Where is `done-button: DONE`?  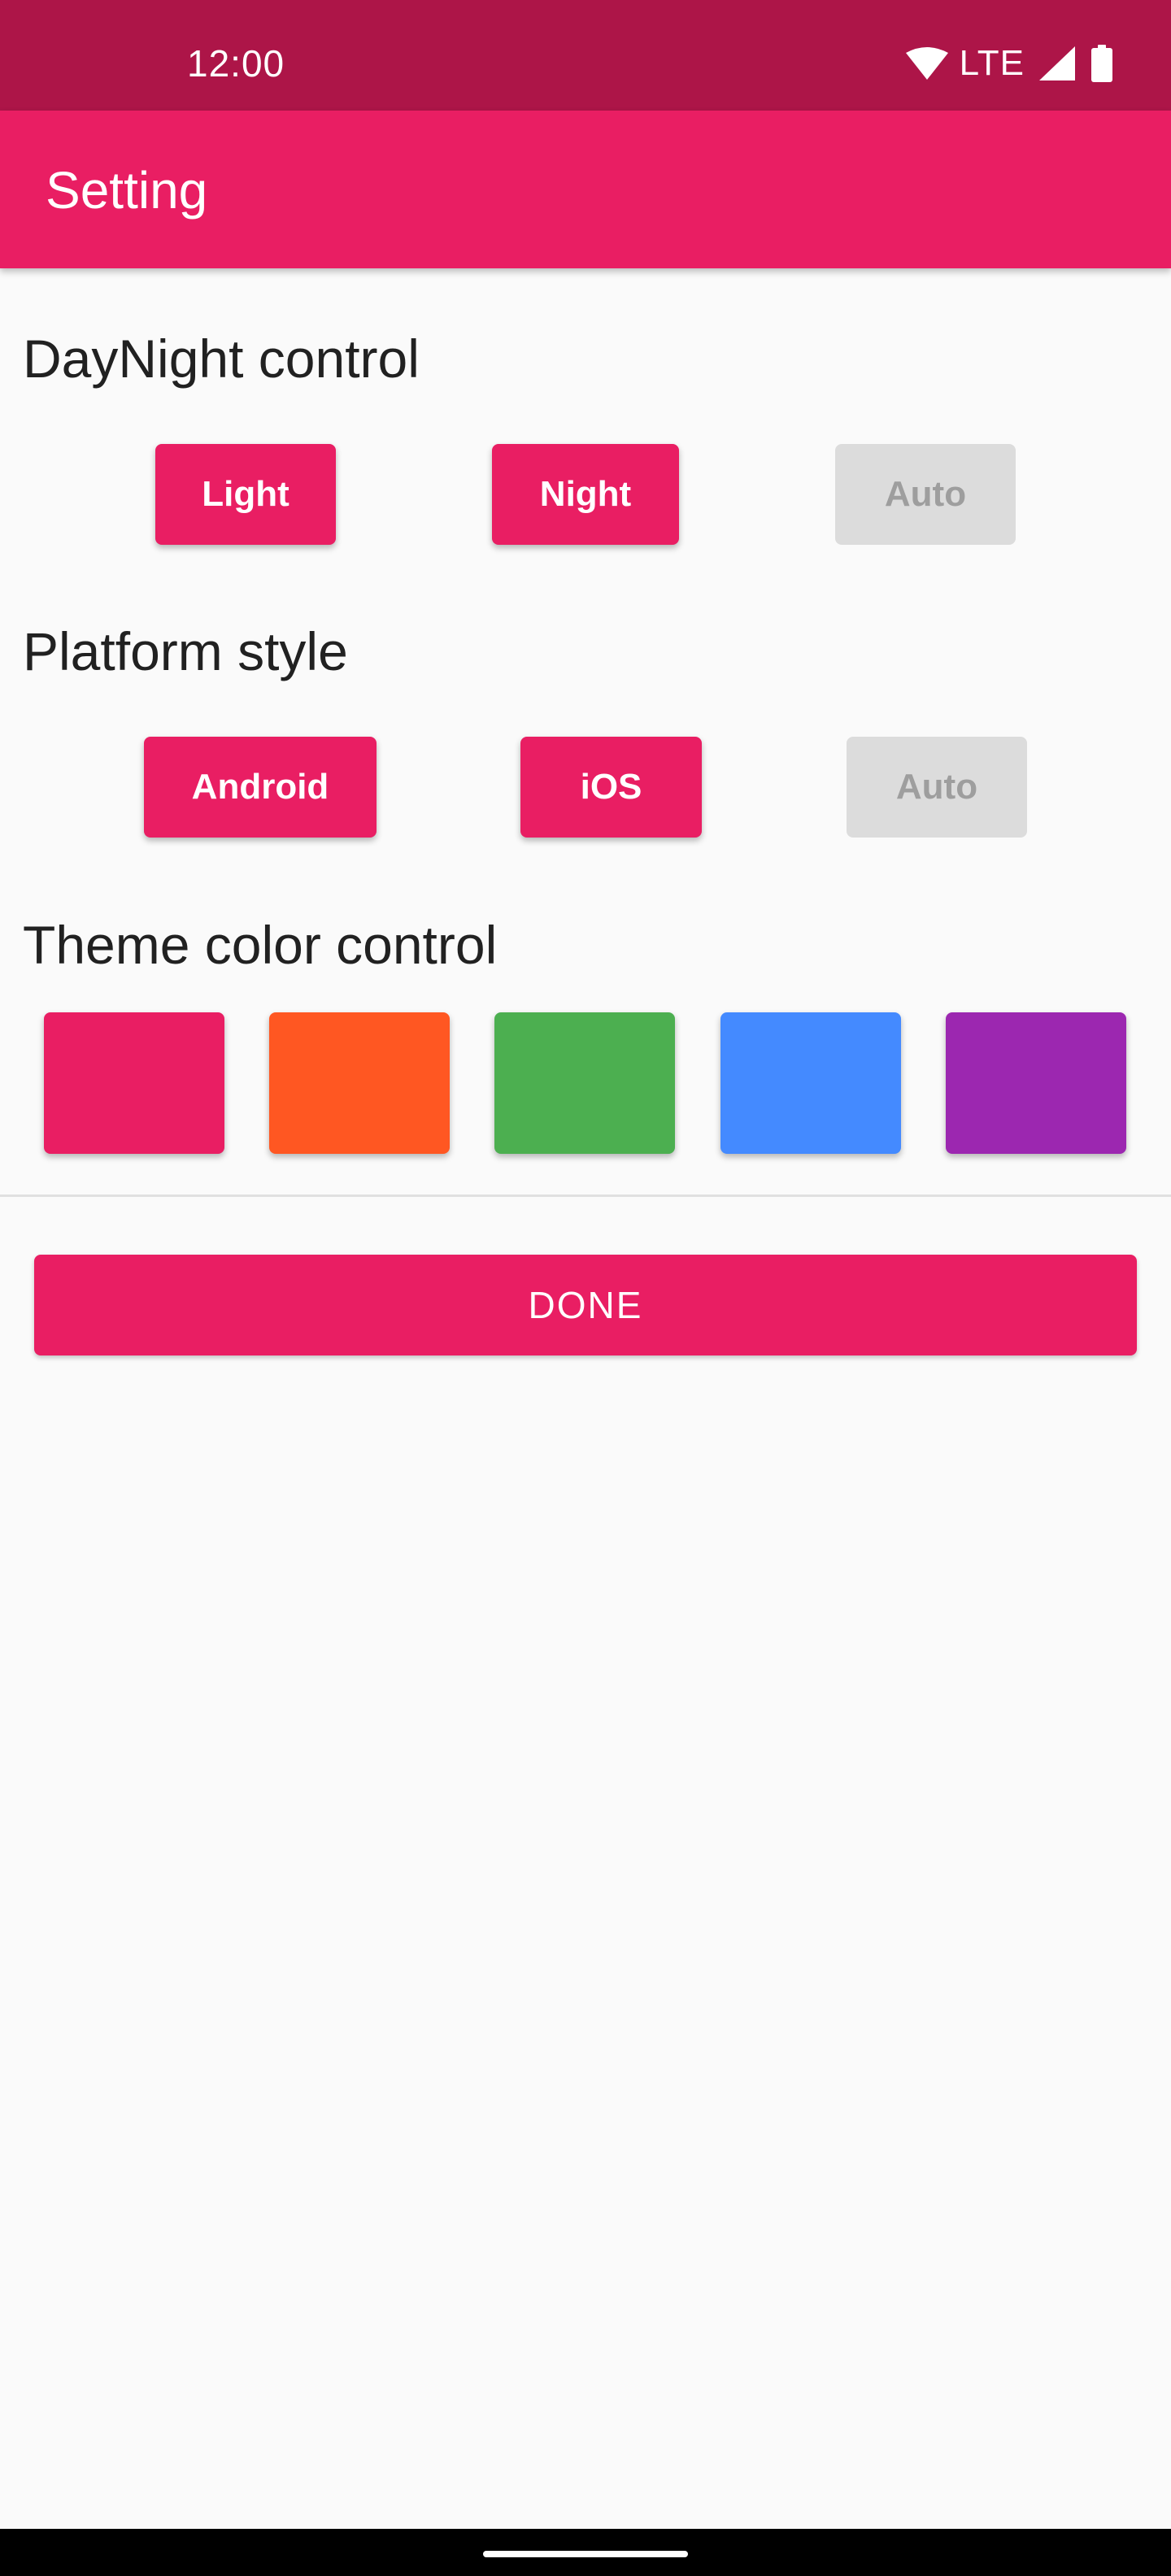
done-button: DONE is located at coordinates (585, 1305).